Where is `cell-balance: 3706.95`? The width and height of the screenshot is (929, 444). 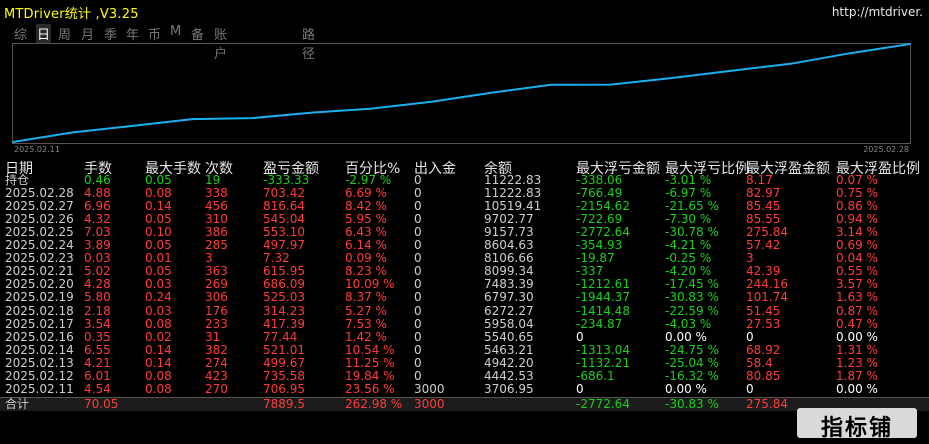 cell-balance: 3706.95 is located at coordinates (509, 388).